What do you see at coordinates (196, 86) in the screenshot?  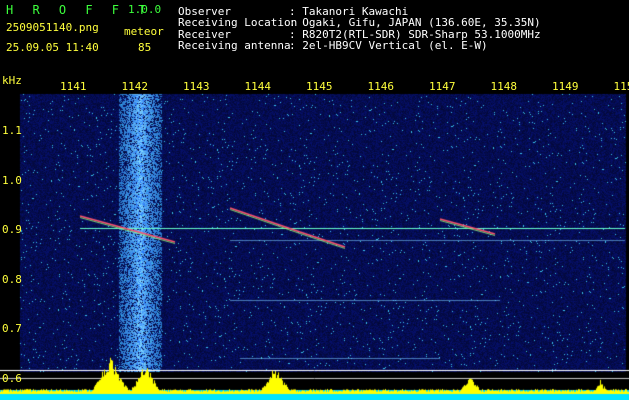 I see `x-tick-label: 1143` at bounding box center [196, 86].